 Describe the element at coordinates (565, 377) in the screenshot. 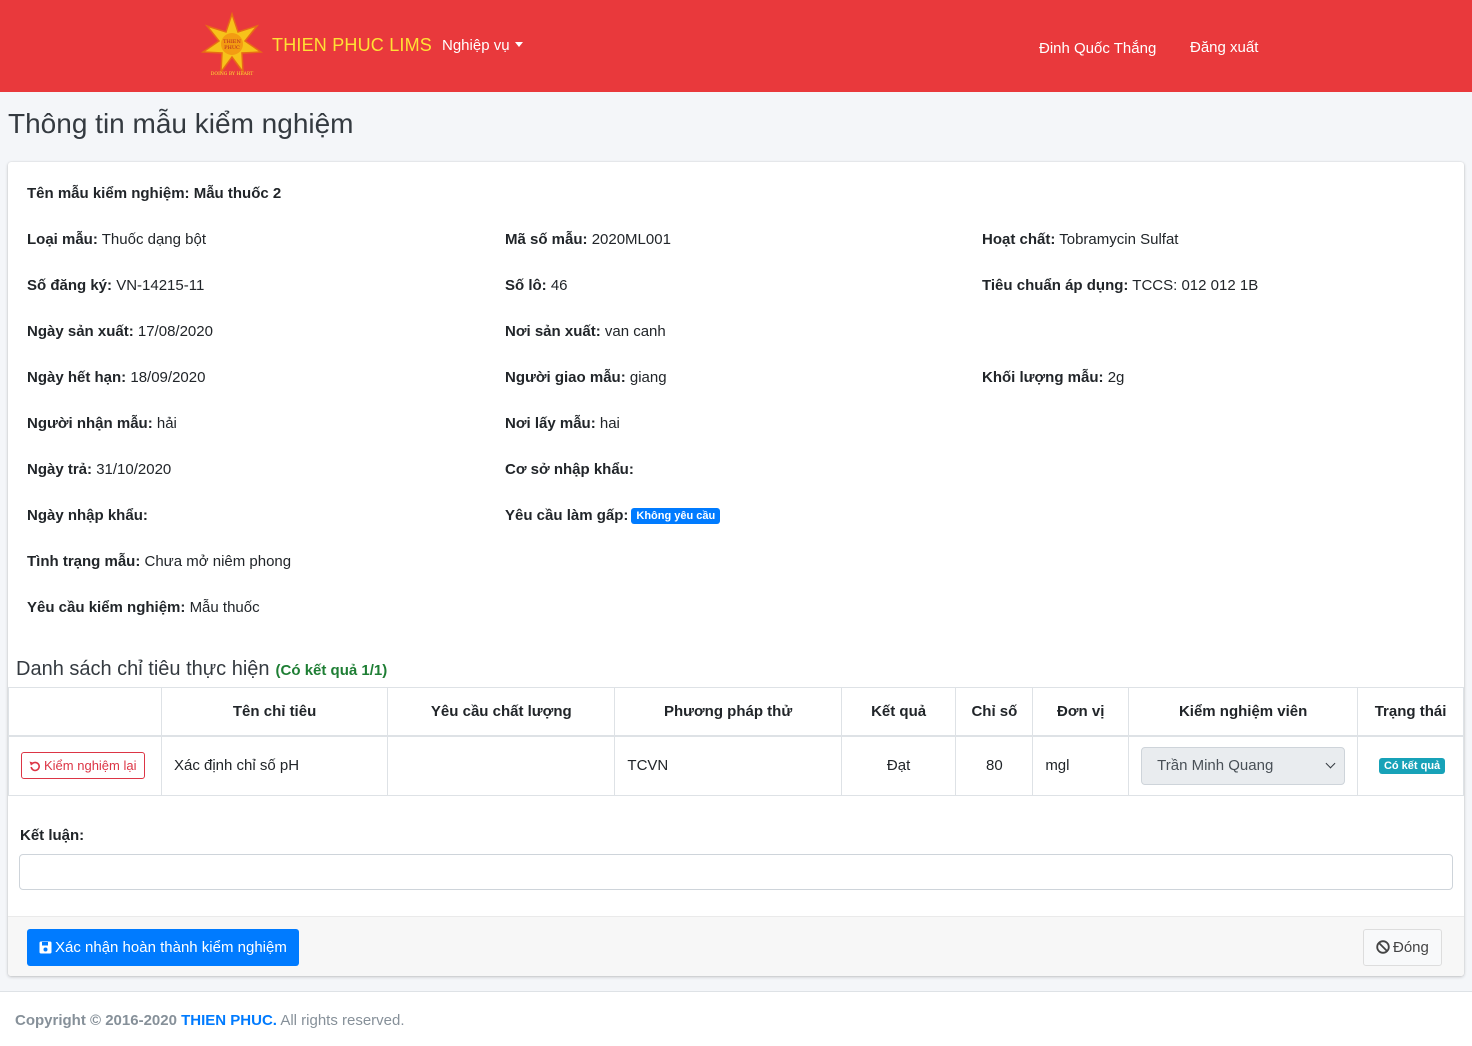

I see `field-label: Người giao mẫu:` at that location.